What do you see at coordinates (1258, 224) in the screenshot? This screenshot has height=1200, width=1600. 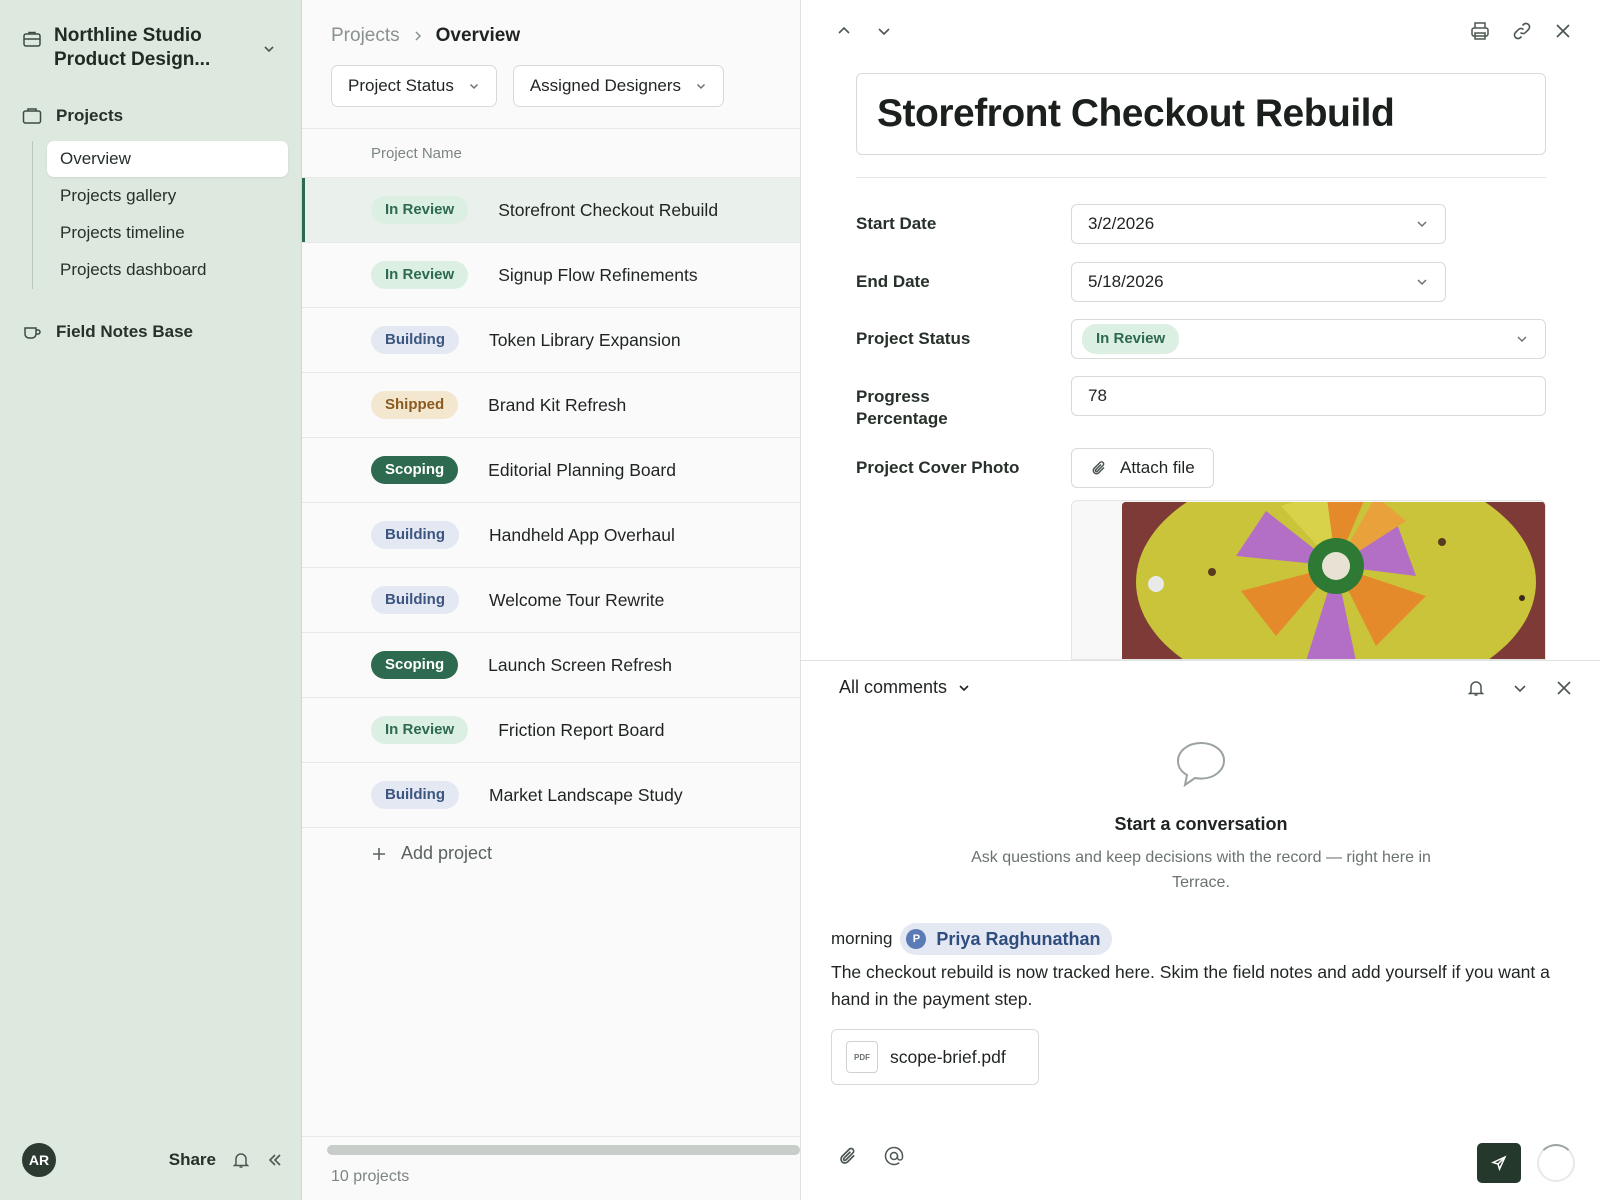 I see `start-date-field: 3/2/2026` at bounding box center [1258, 224].